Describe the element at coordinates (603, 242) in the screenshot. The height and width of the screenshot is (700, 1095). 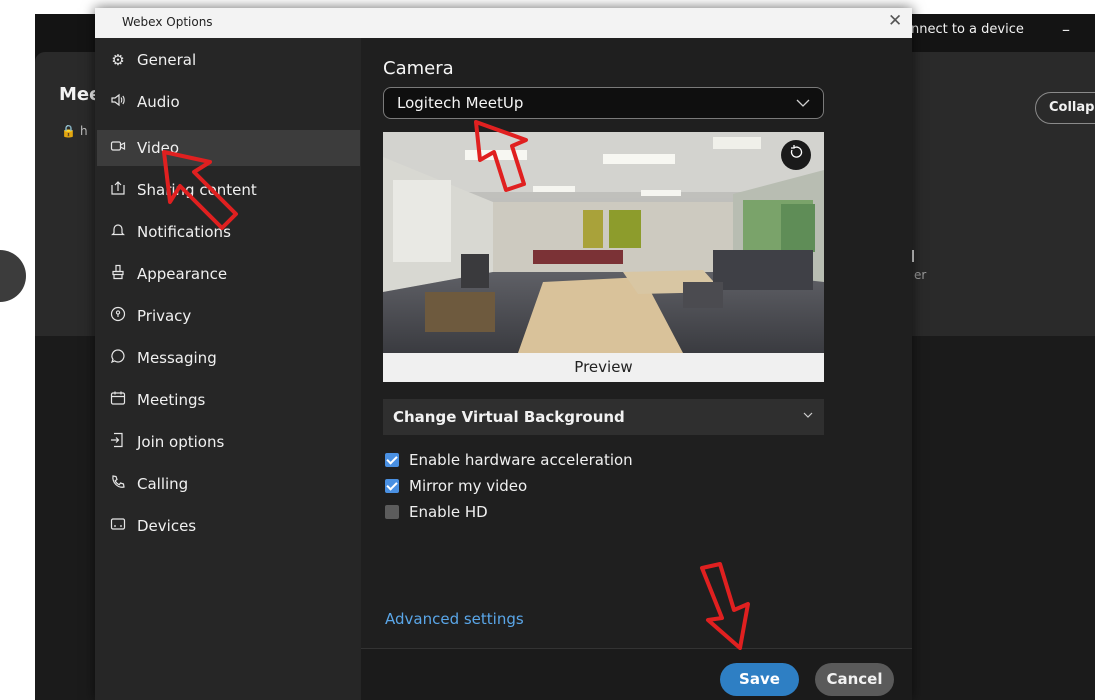
I see `camera-preview-image` at that location.